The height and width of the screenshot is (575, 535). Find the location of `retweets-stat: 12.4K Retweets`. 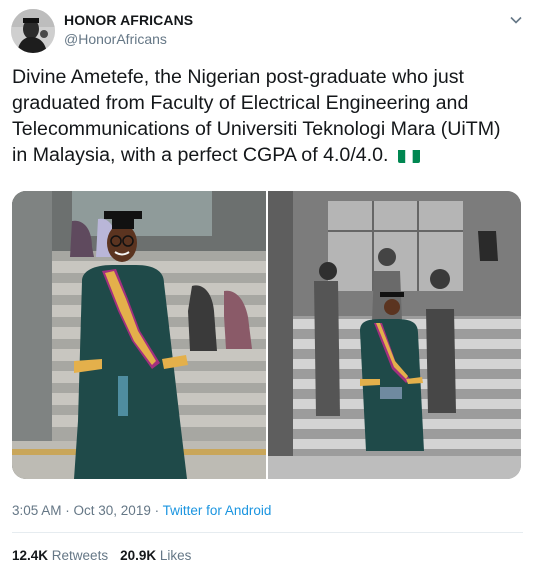

retweets-stat: 12.4K Retweets is located at coordinates (60, 555).